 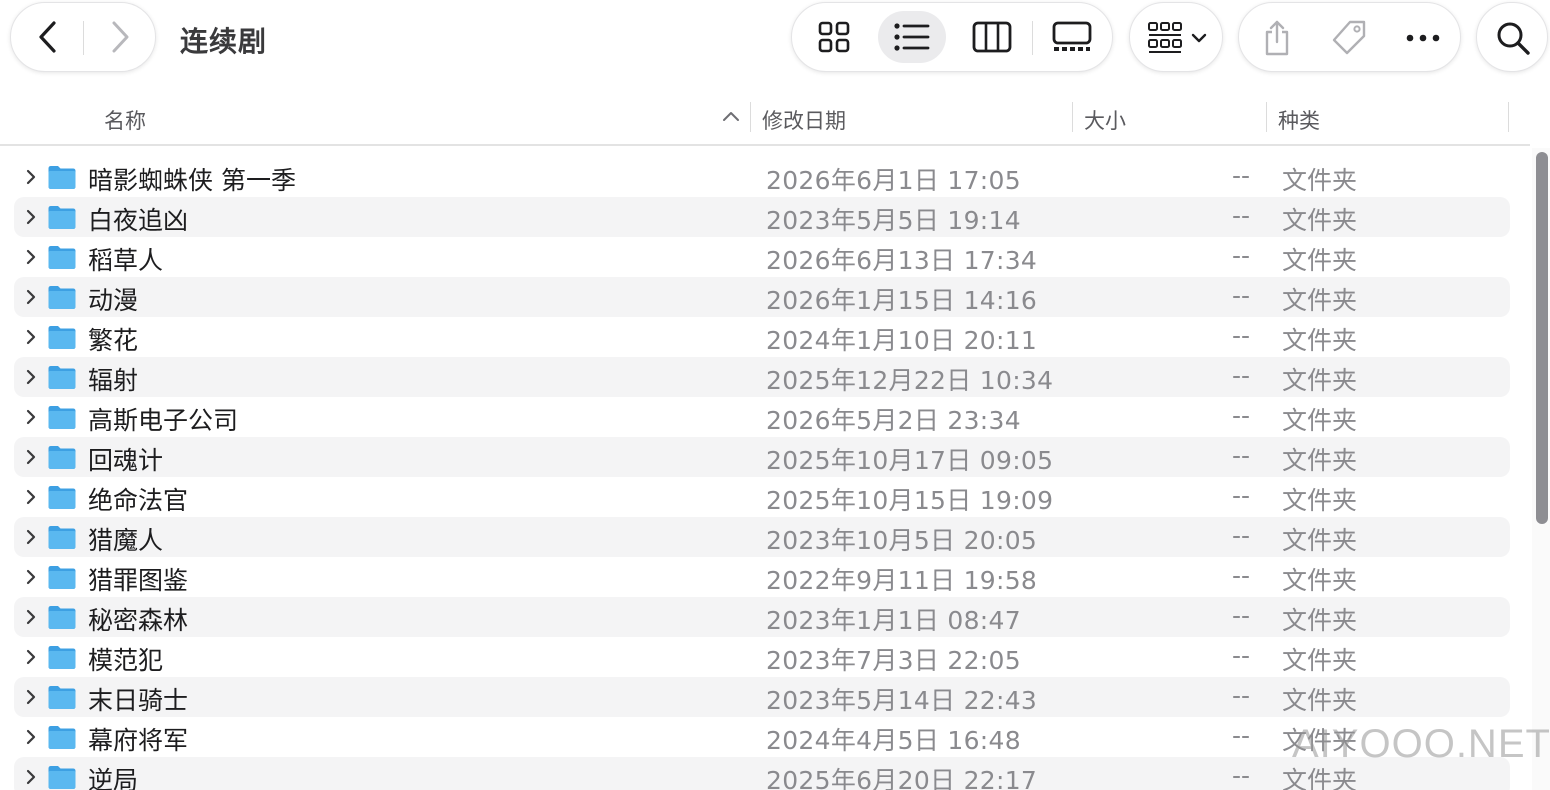 I want to click on table-row: 猎罪图鉴 2022年9月11日 19:58 -- 文件夹, so click(x=762, y=577).